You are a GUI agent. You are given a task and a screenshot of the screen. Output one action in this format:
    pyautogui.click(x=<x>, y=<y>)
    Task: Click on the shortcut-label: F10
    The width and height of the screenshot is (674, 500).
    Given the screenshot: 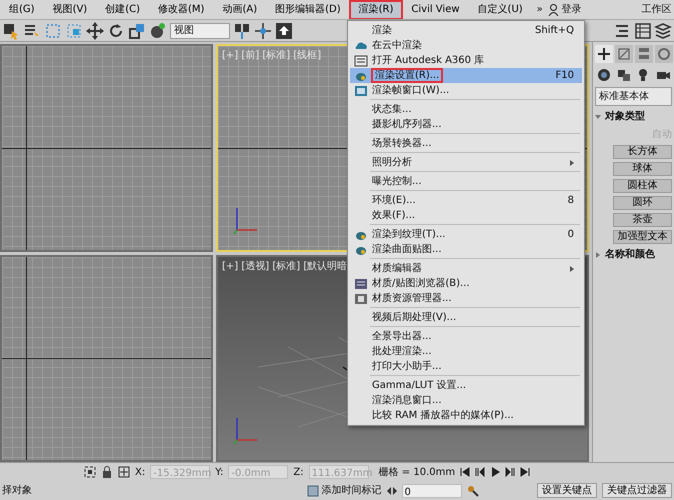 What is the action you would take?
    pyautogui.click(x=565, y=76)
    